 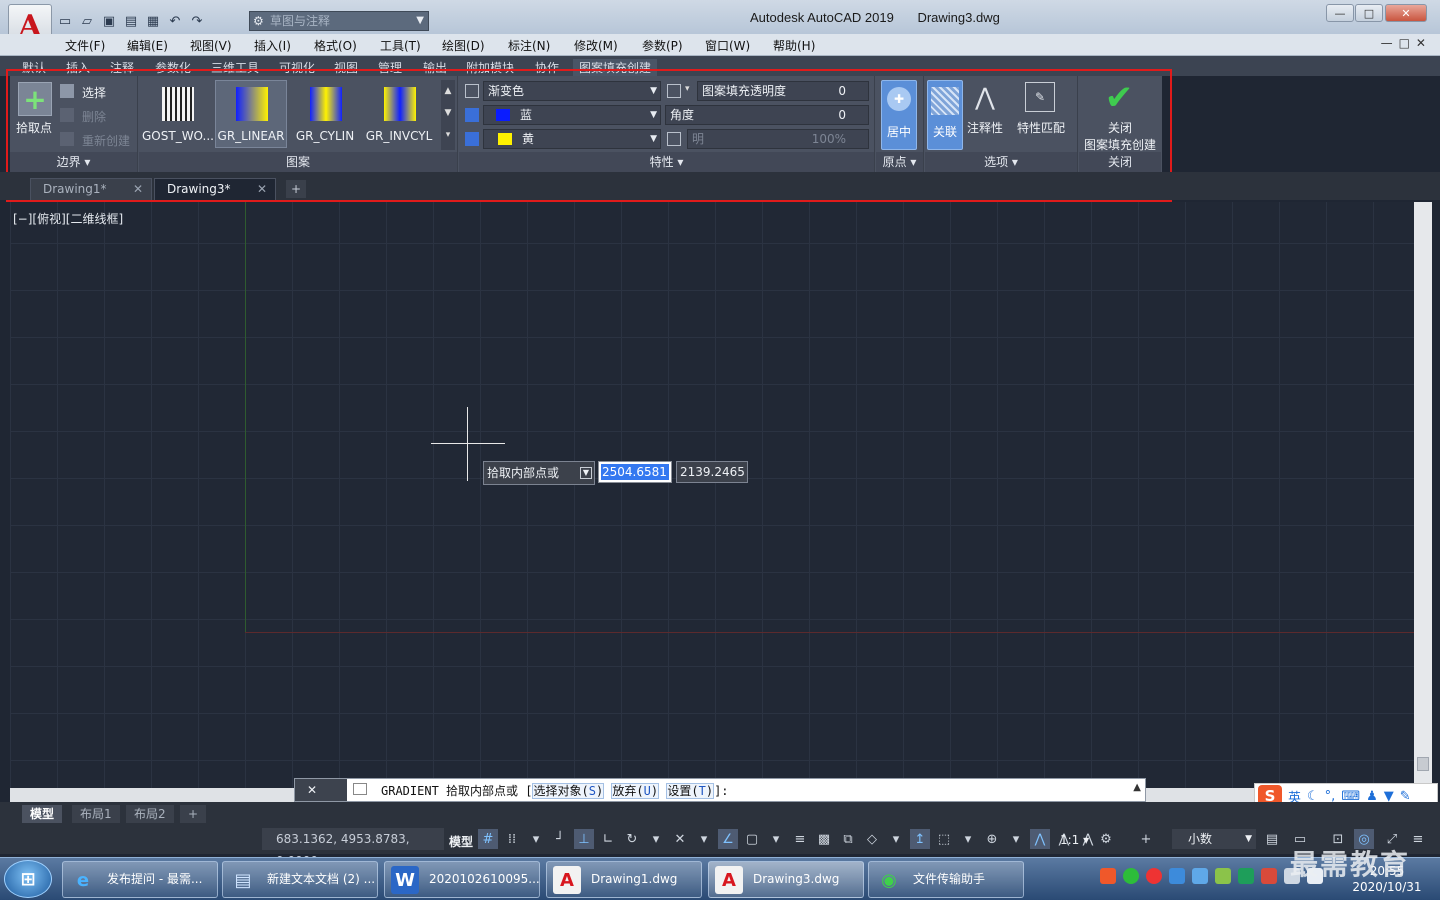 I want to click on close-icon: ✕, so click(x=138, y=189).